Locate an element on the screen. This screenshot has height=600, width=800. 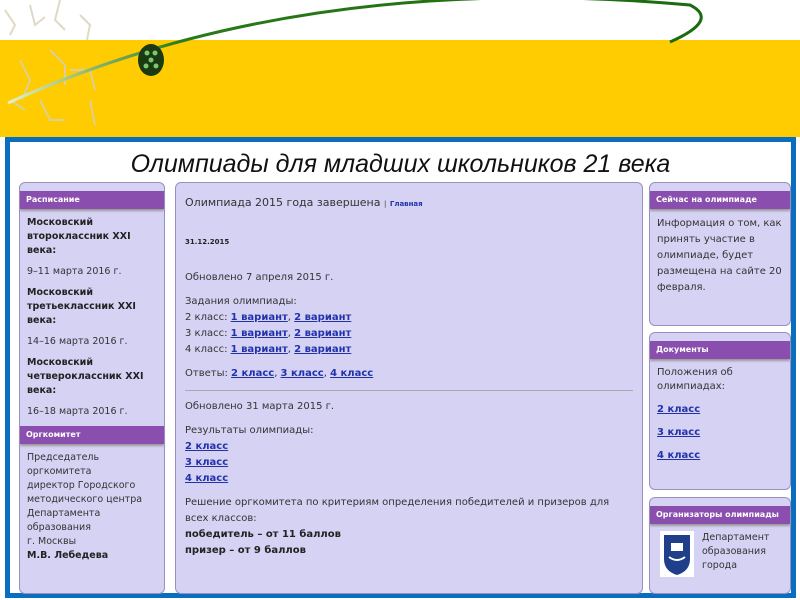
winner-criteria: победитель – от 11 баллов is located at coordinates (263, 534).